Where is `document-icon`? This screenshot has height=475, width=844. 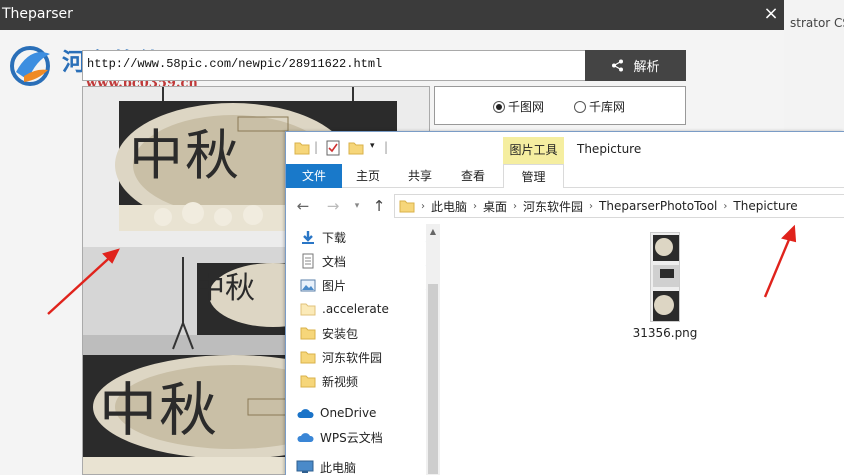
document-icon is located at coordinates (308, 261).